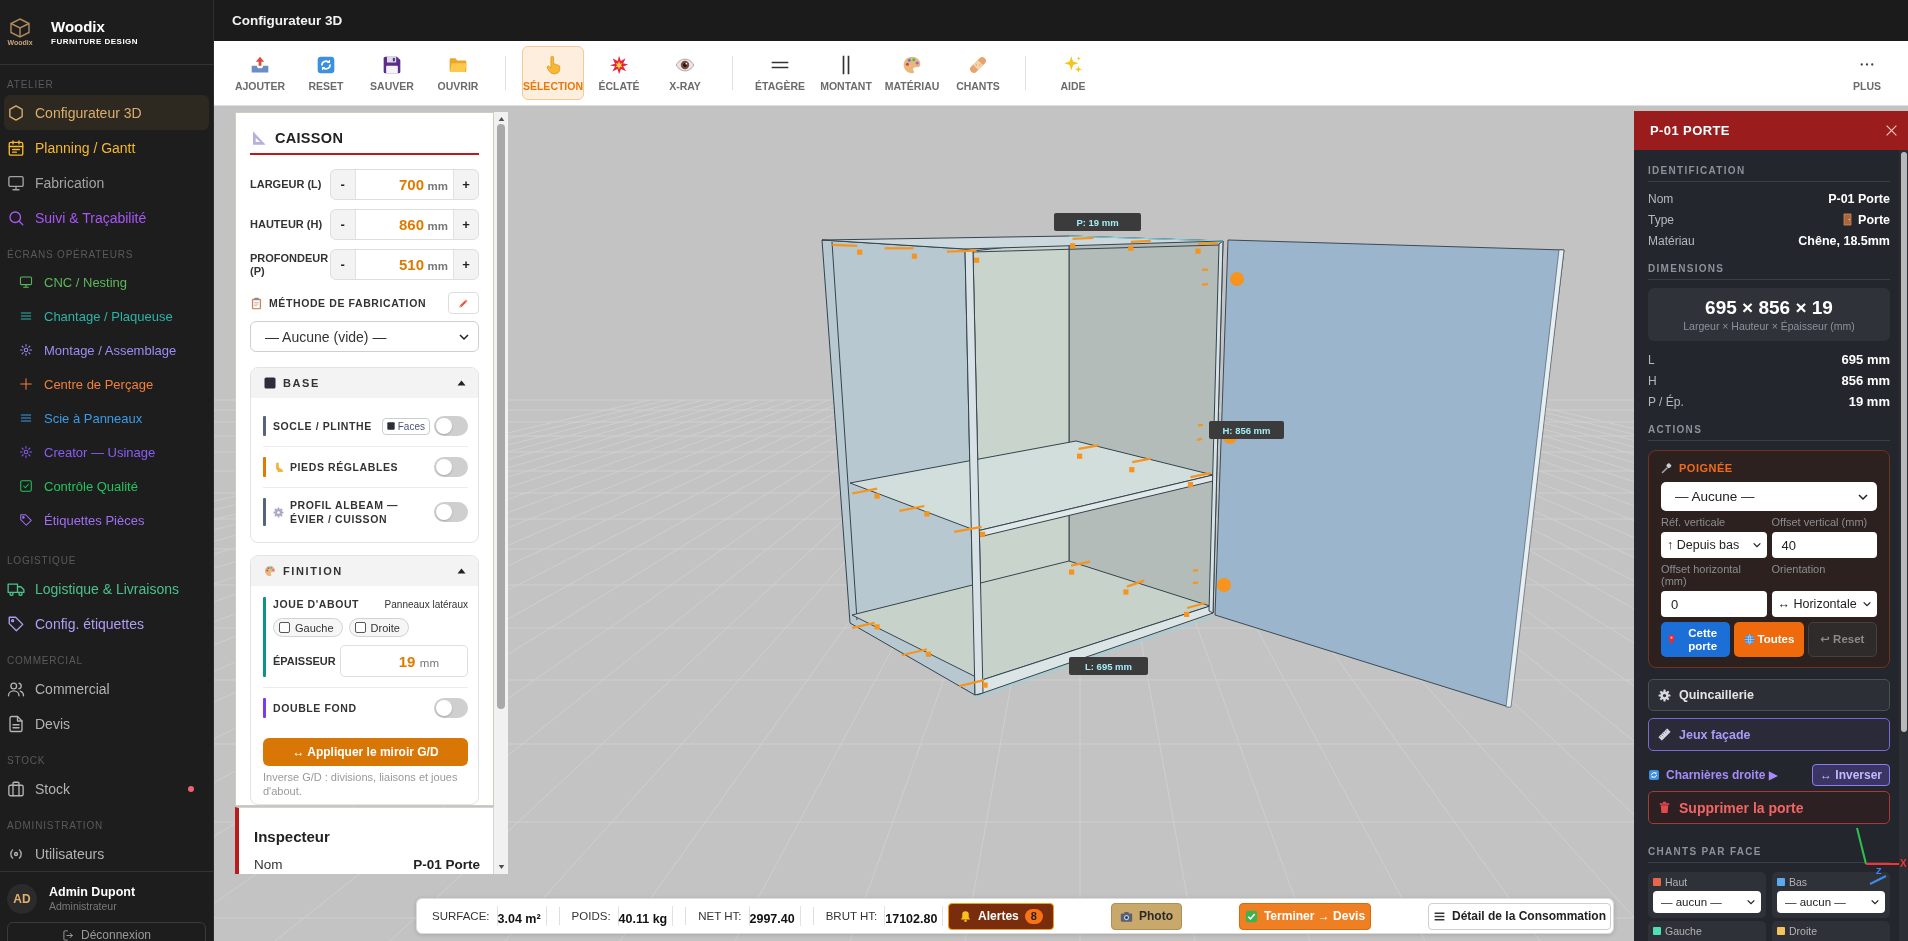 Image resolution: width=1908 pixels, height=941 pixels. What do you see at coordinates (106, 788) in the screenshot?
I see `sidebar-item: Stock` at bounding box center [106, 788].